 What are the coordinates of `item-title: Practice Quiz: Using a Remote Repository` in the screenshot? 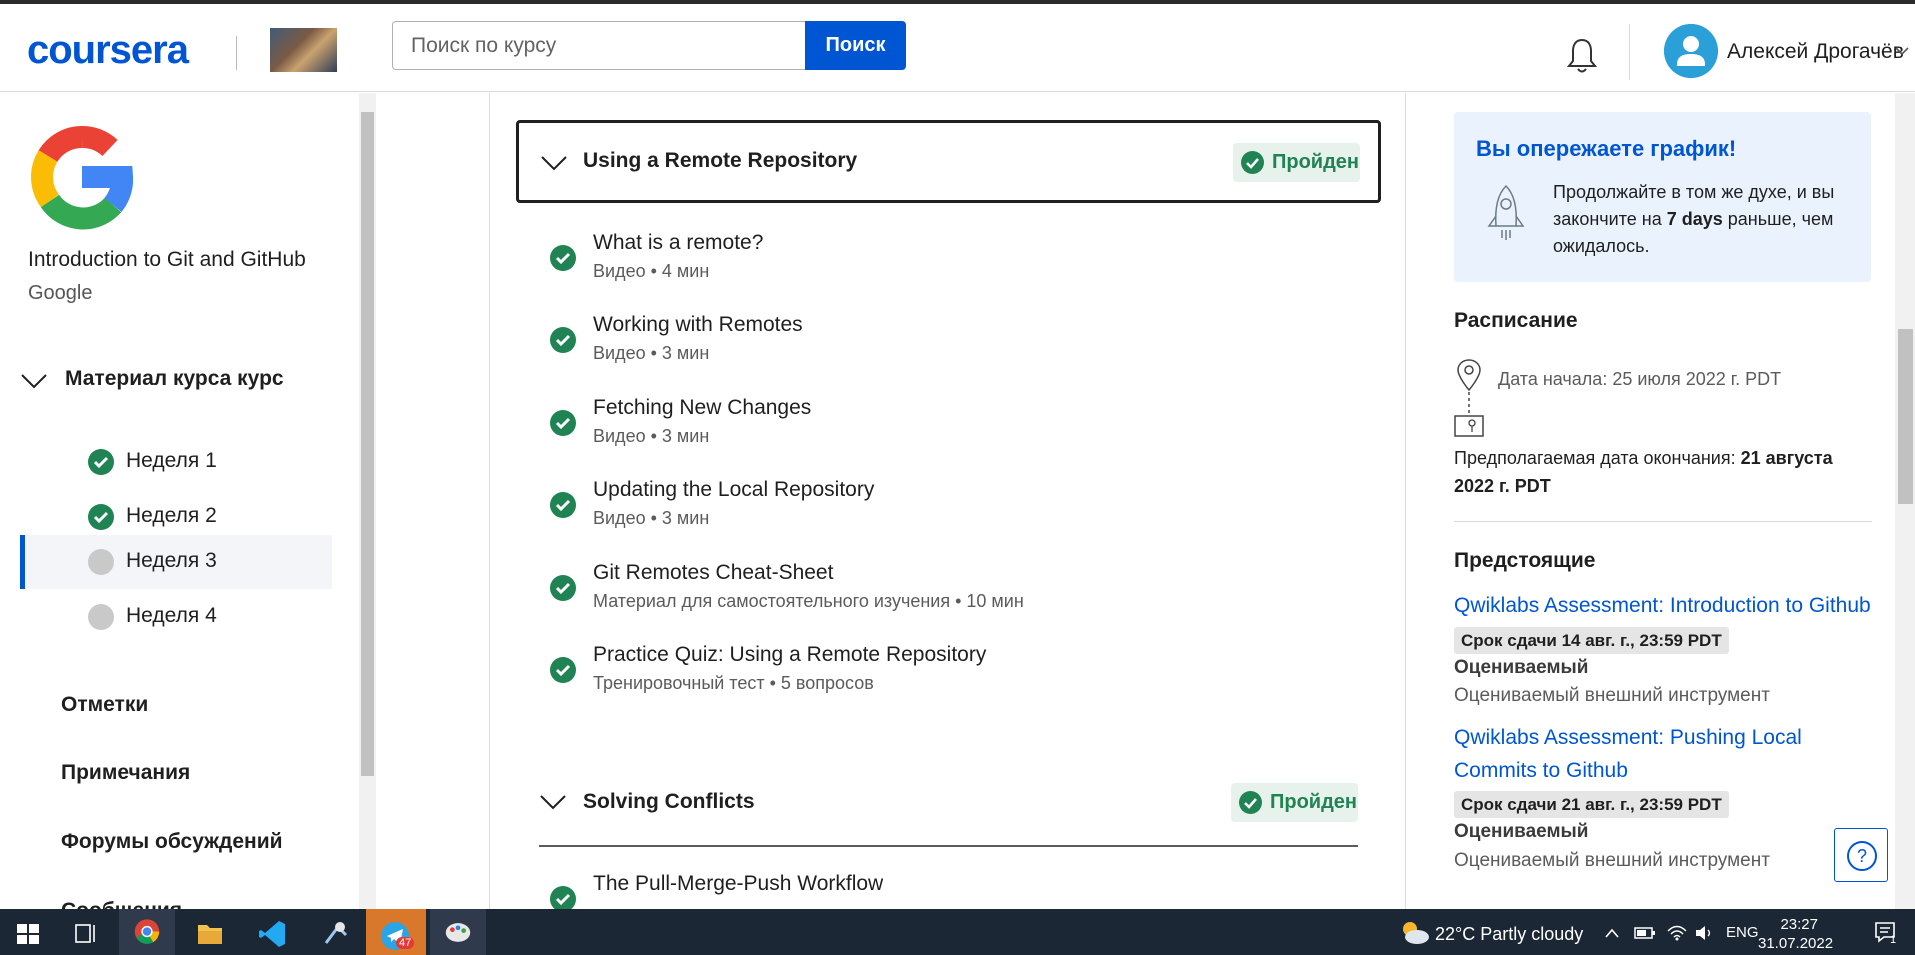 It's located at (789, 655).